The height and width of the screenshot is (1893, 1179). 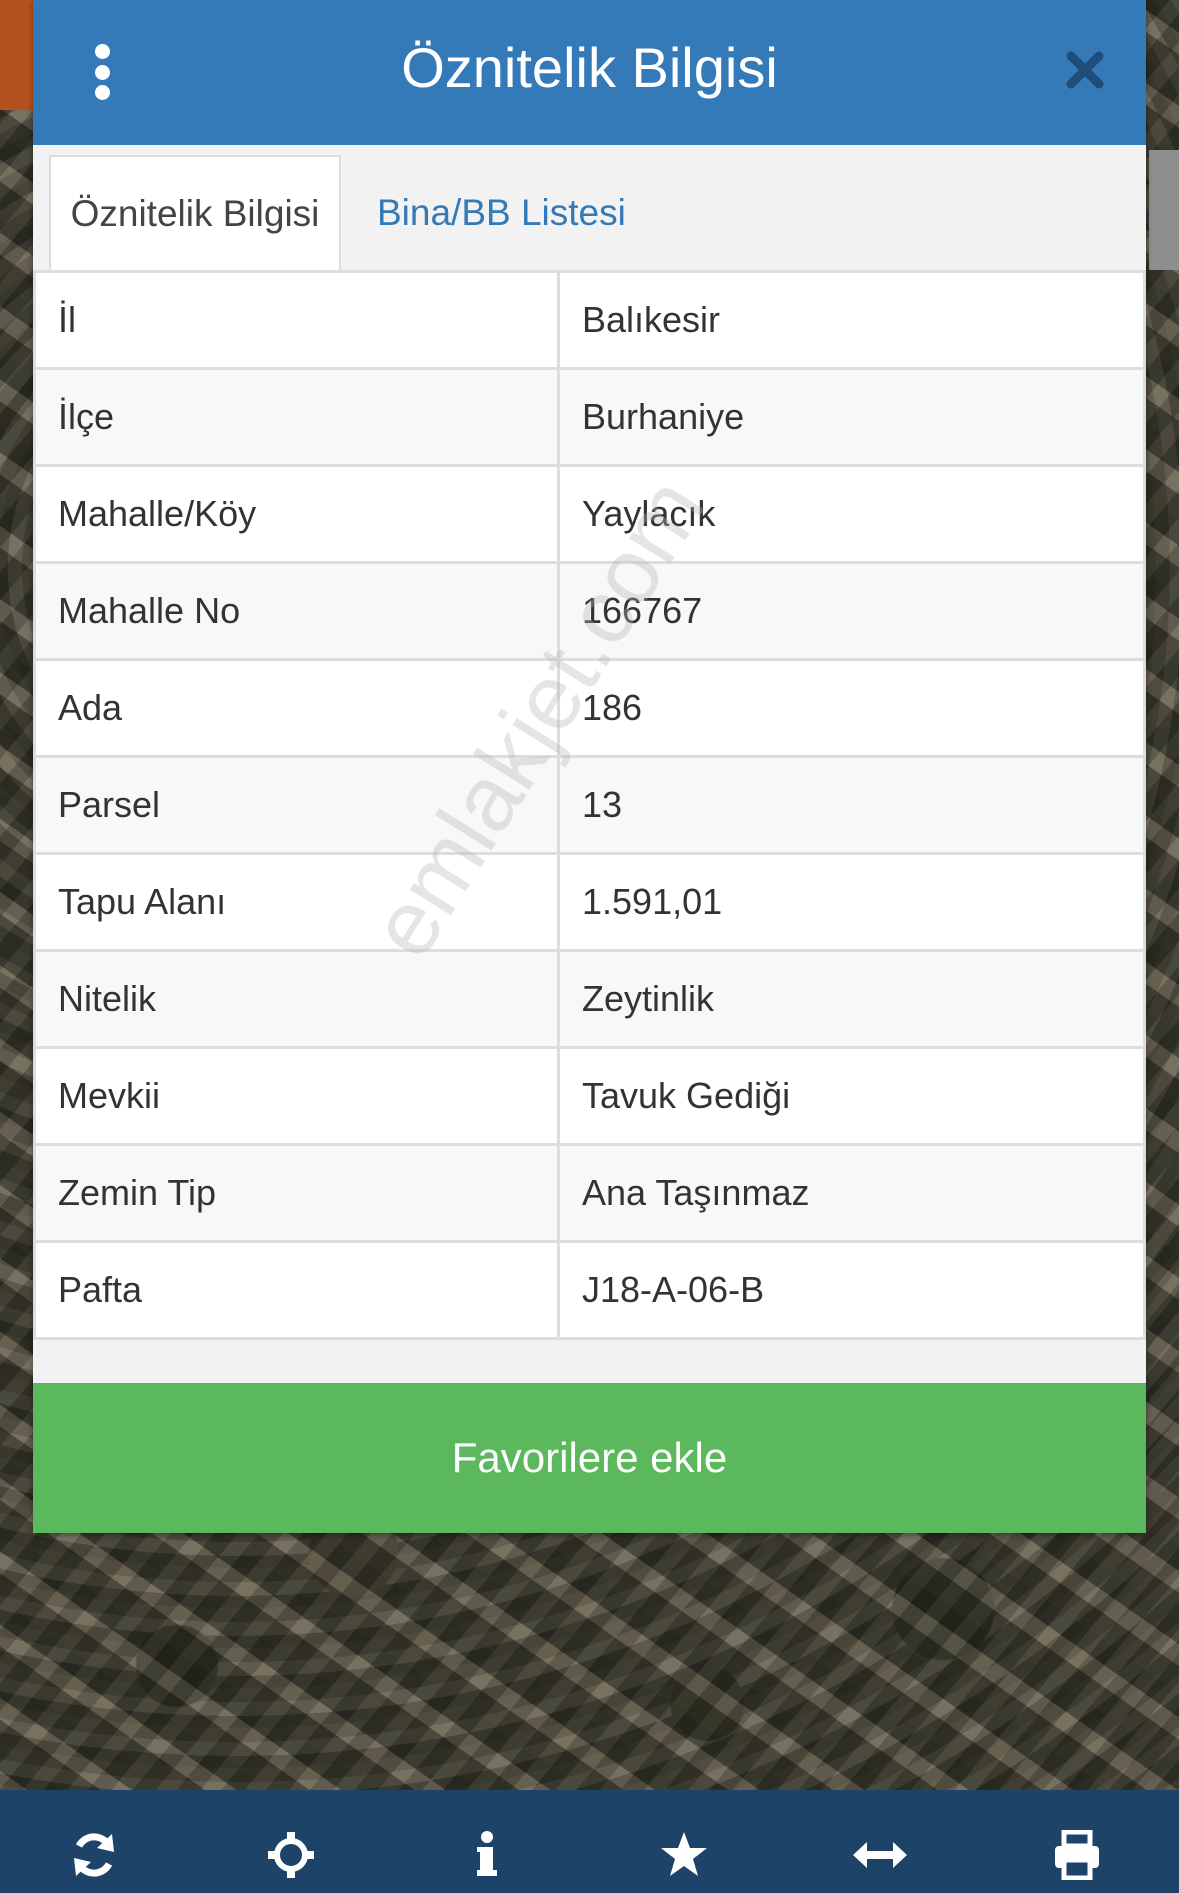 What do you see at coordinates (851, 1290) in the screenshot?
I see `attribute-value: J18-A-06-B` at bounding box center [851, 1290].